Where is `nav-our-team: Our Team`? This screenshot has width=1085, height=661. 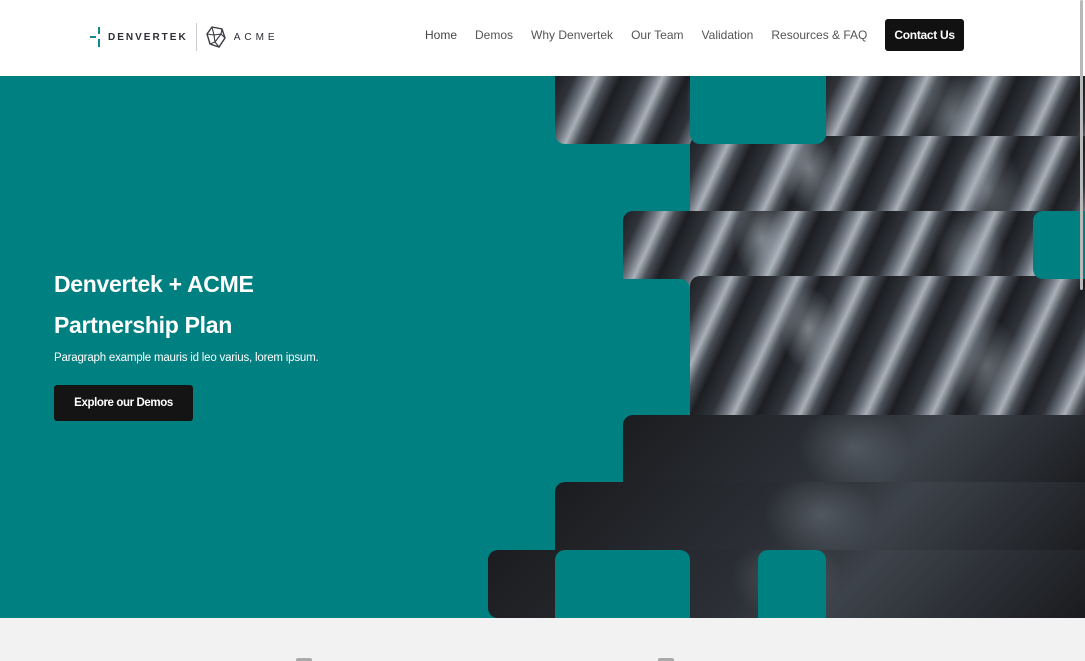
nav-our-team: Our Team is located at coordinates (657, 35).